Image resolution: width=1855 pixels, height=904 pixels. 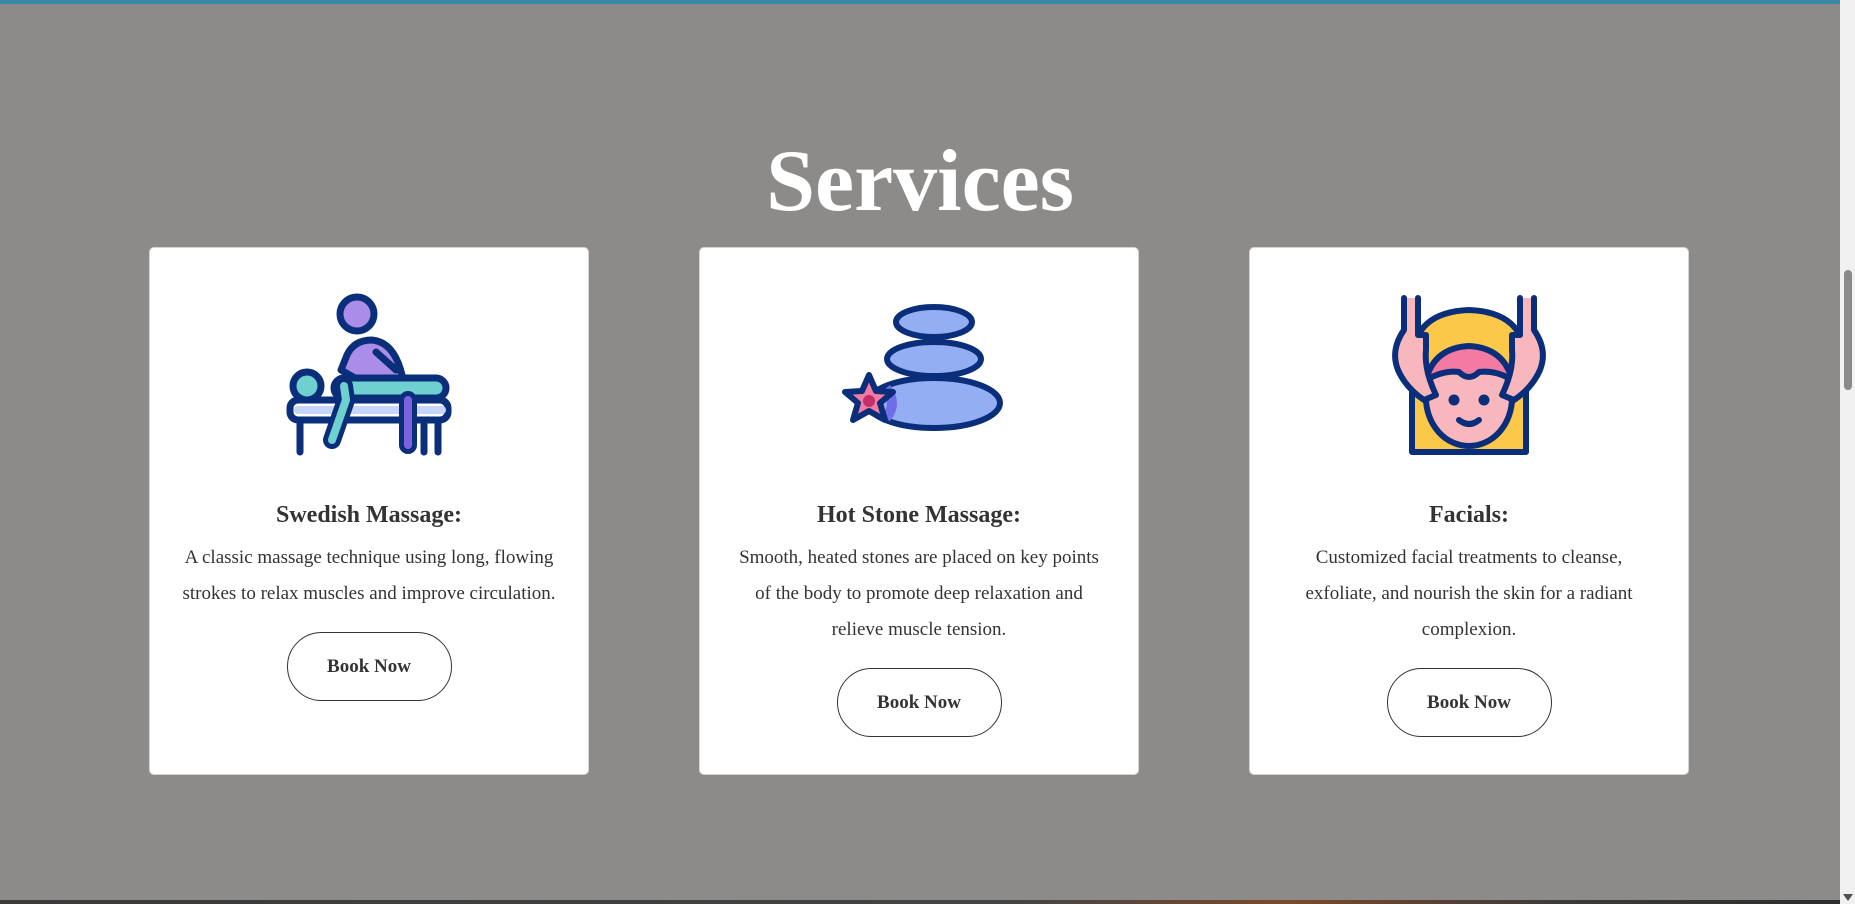 What do you see at coordinates (1848, 330) in the screenshot?
I see `scrollbar-thumb` at bounding box center [1848, 330].